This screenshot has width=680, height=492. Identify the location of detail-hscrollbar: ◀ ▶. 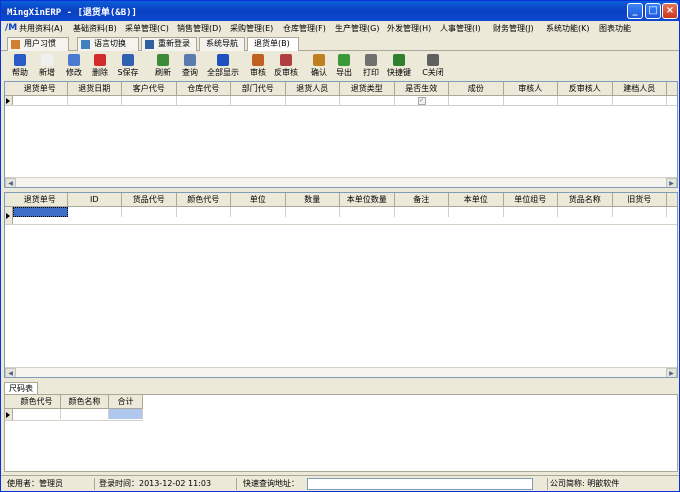
(341, 372).